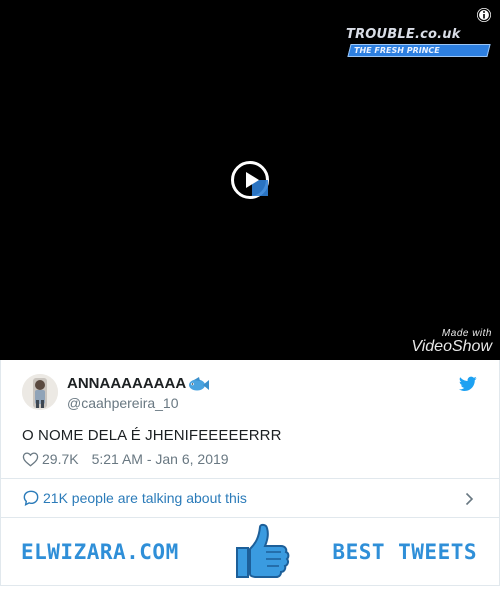 Image resolution: width=500 pixels, height=590 pixels. What do you see at coordinates (160, 459) in the screenshot?
I see `tweet-timestamp: 5:21 AM - Jan 6, 2019` at bounding box center [160, 459].